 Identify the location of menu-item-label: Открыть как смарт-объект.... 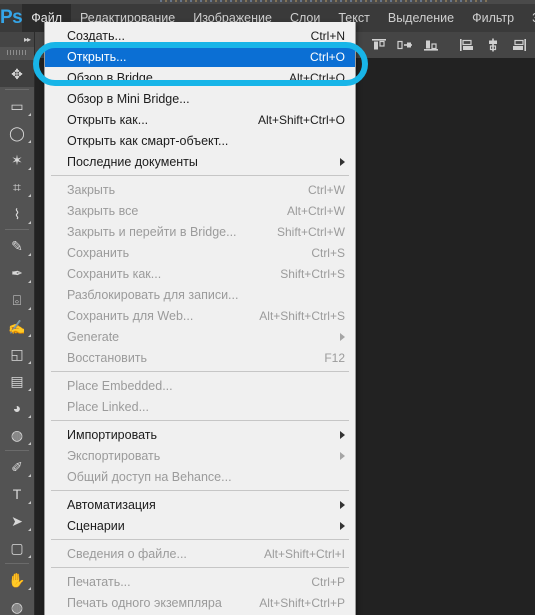
(148, 140).